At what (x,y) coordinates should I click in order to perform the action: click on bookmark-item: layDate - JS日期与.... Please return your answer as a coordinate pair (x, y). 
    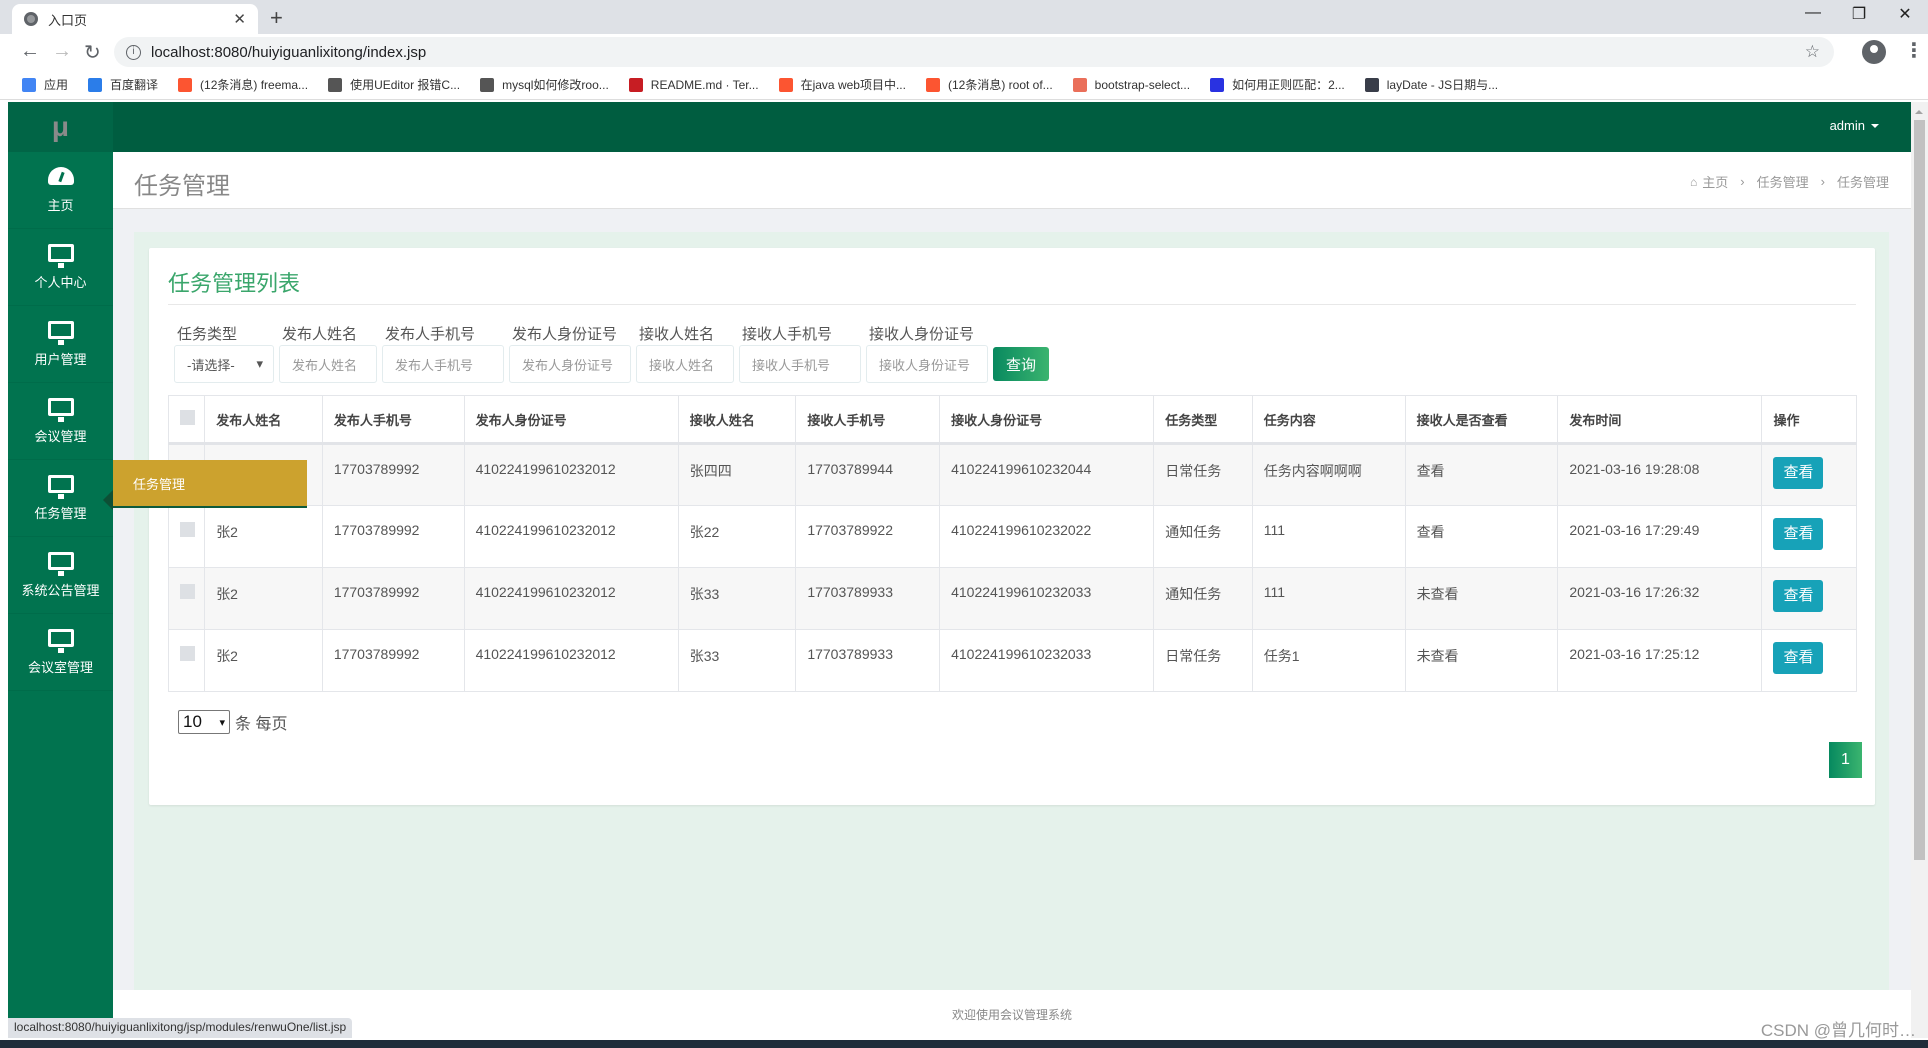
    Looking at the image, I should click on (1431, 84).